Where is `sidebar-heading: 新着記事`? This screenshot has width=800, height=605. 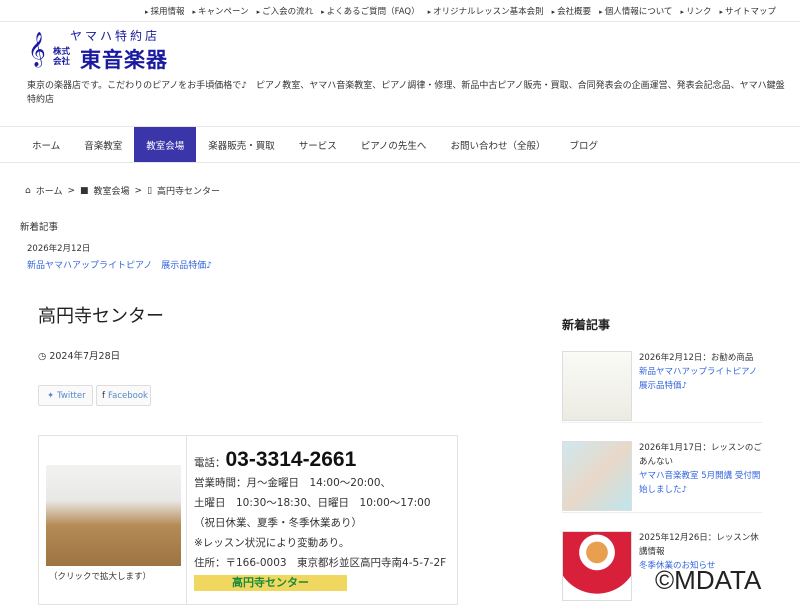
sidebar-heading: 新着記事 is located at coordinates (586, 325).